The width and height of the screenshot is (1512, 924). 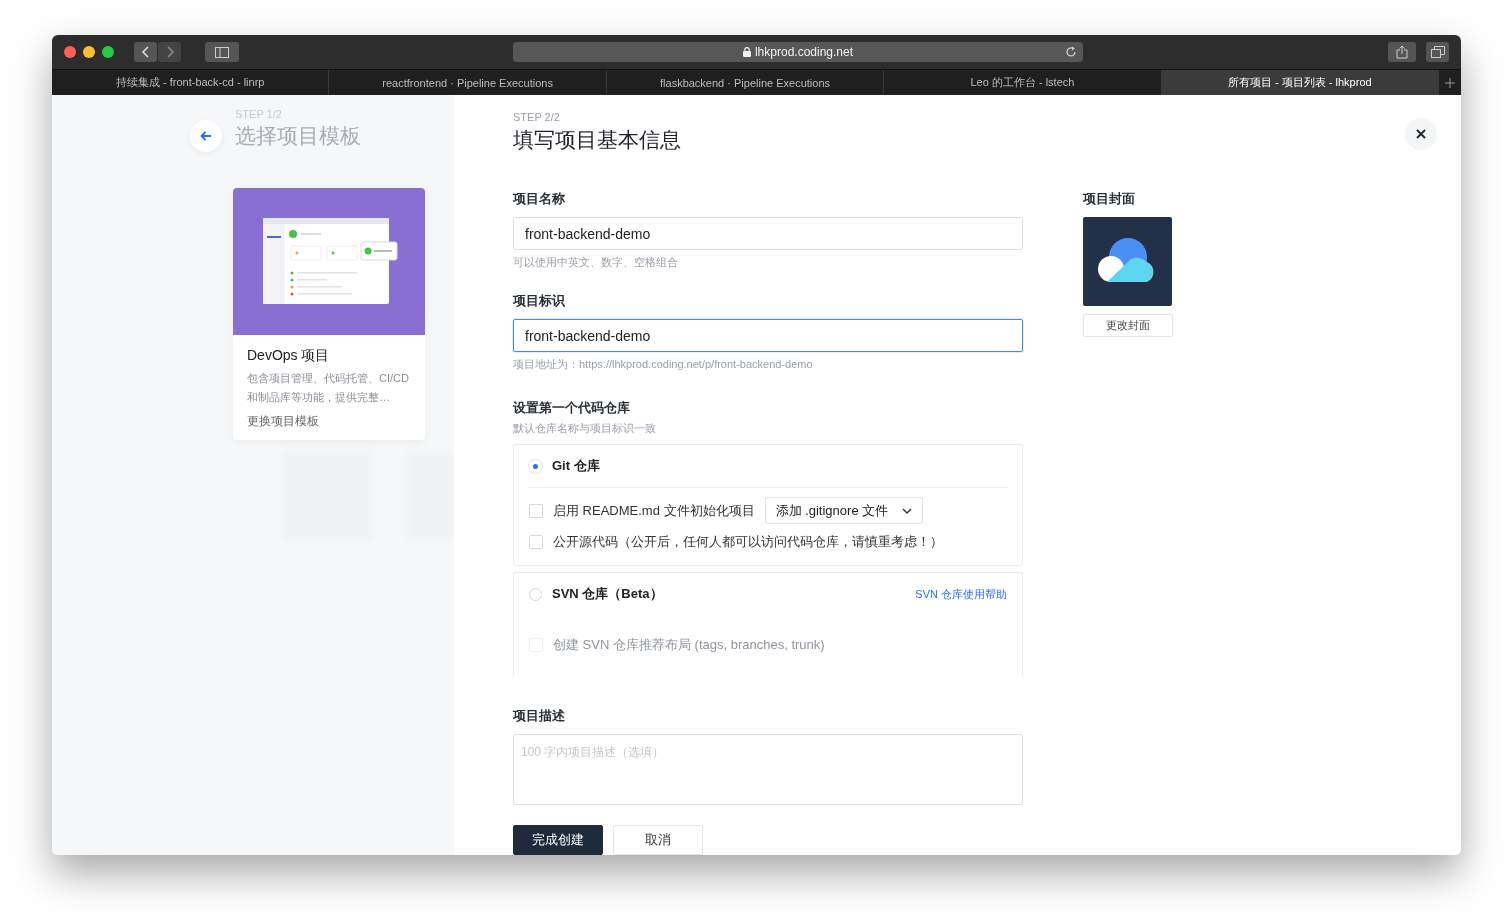 What do you see at coordinates (108, 52) in the screenshot?
I see `zoom-window-icon` at bounding box center [108, 52].